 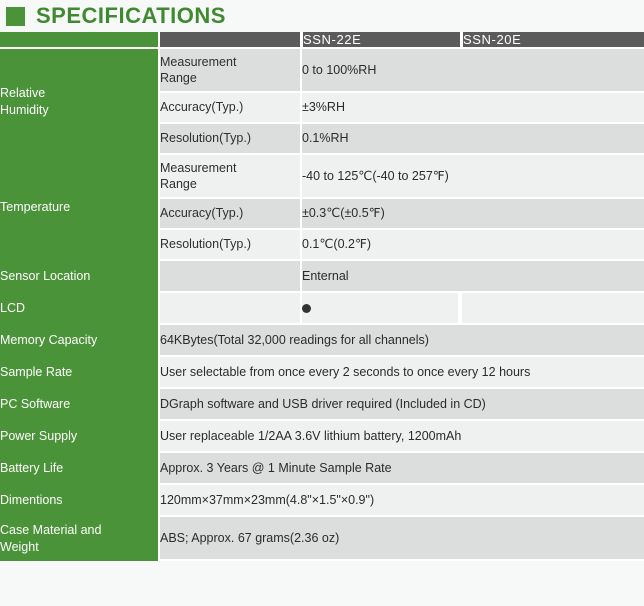 I want to click on row-value-case-material-and-weight: ABS; Approx. 67 grams(2.36 oz), so click(x=401, y=539).